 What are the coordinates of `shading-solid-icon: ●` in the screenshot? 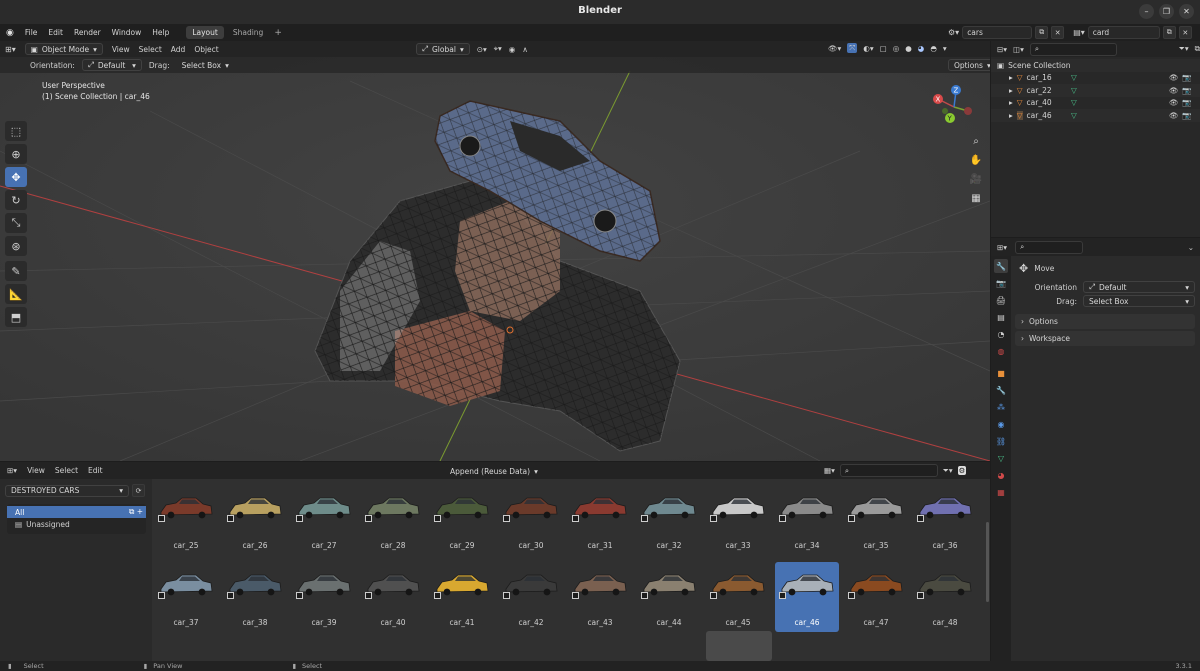 It's located at (908, 48).